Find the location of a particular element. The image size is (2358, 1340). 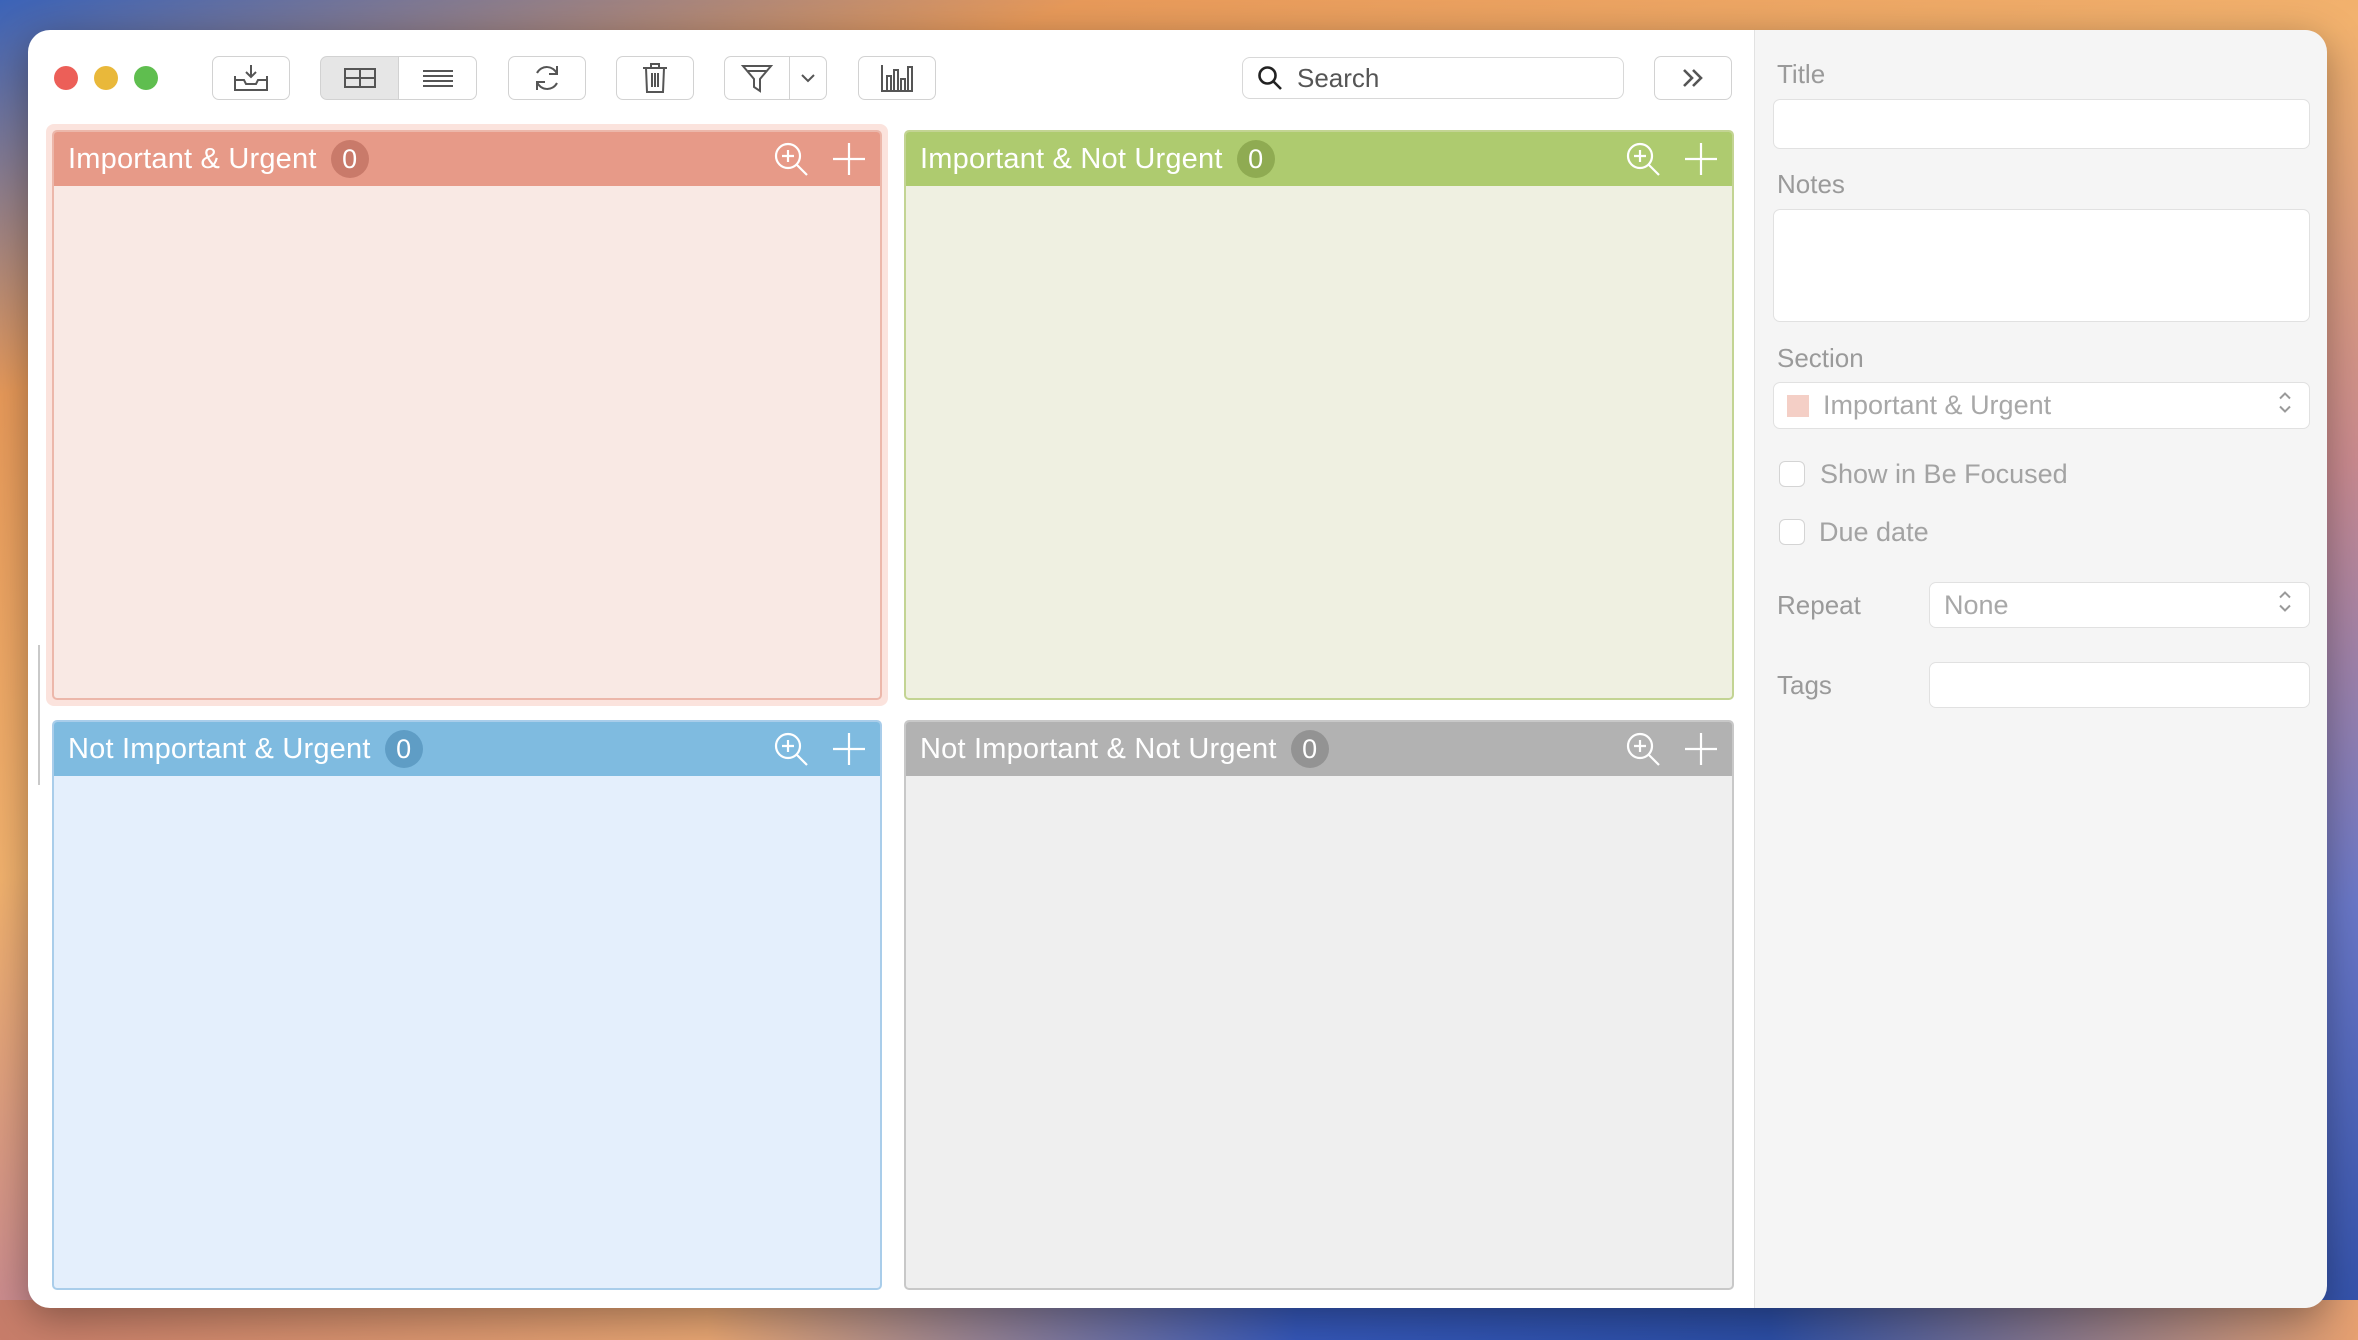

tags-label: Tags is located at coordinates (1804, 685).